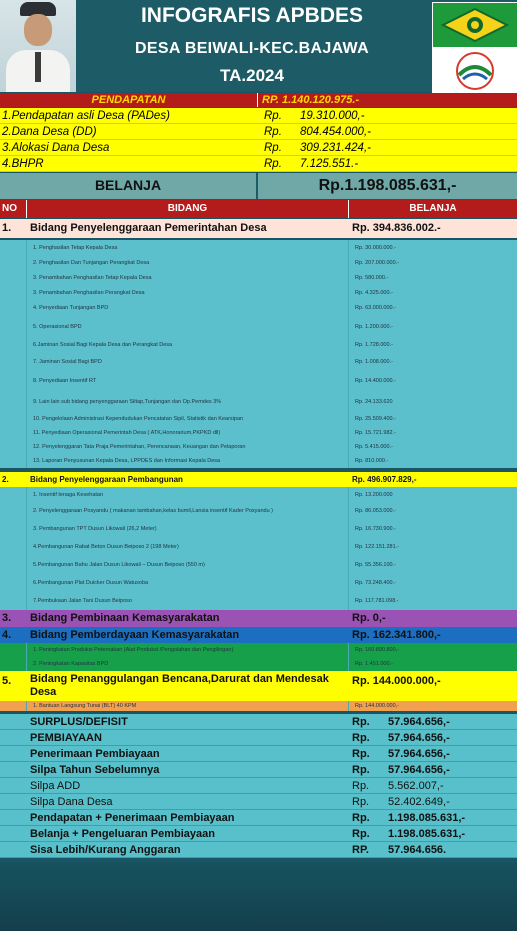  Describe the element at coordinates (38, 46) in the screenshot. I see `official-portrait` at that location.